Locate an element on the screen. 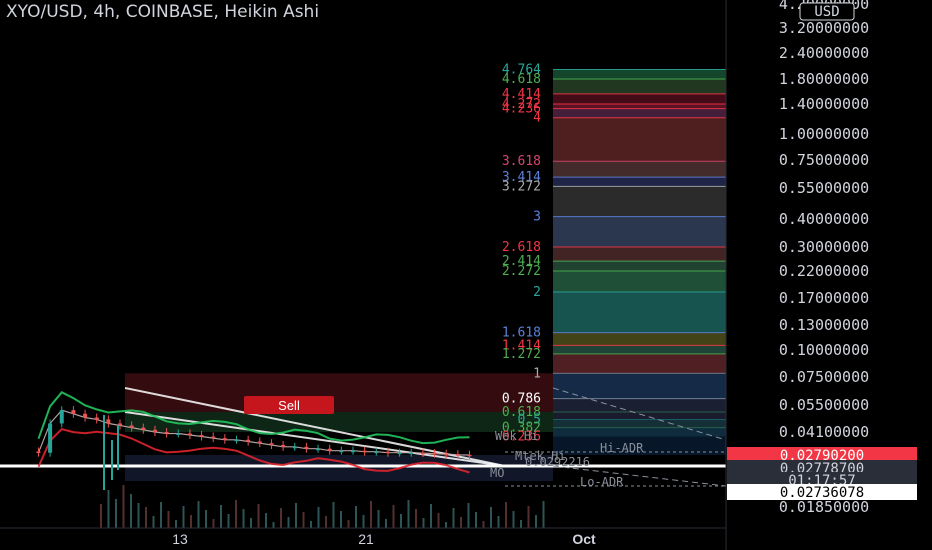 Image resolution: width=932 pixels, height=550 pixels. indicator-label: MO is located at coordinates (497, 473).